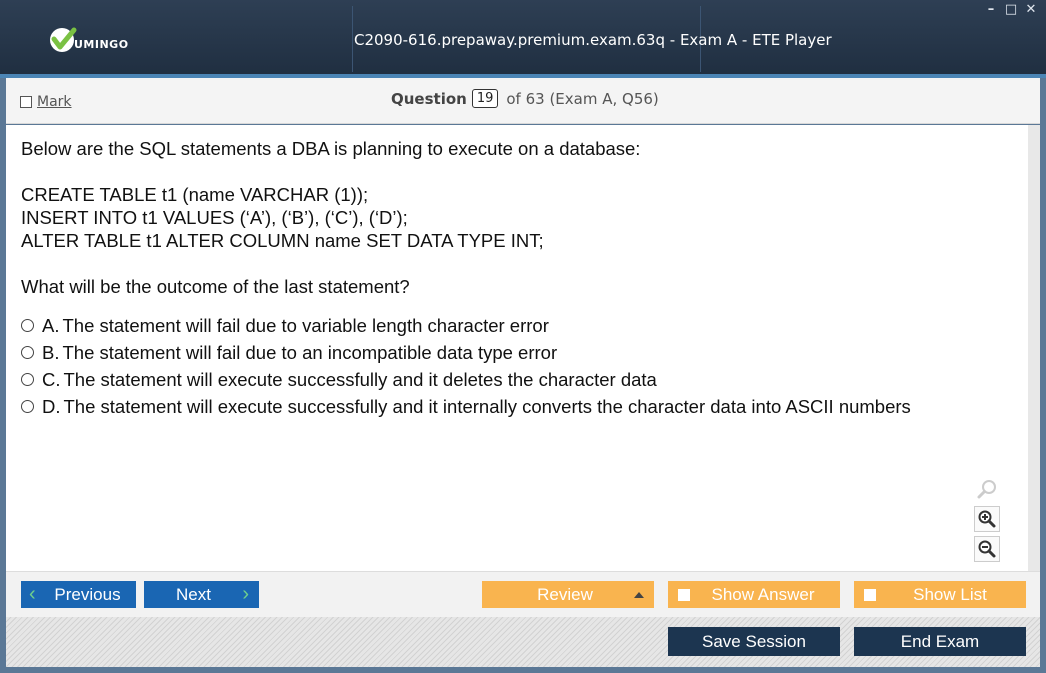 The image size is (1046, 673). What do you see at coordinates (639, 595) in the screenshot?
I see `triangle-up-icon` at bounding box center [639, 595].